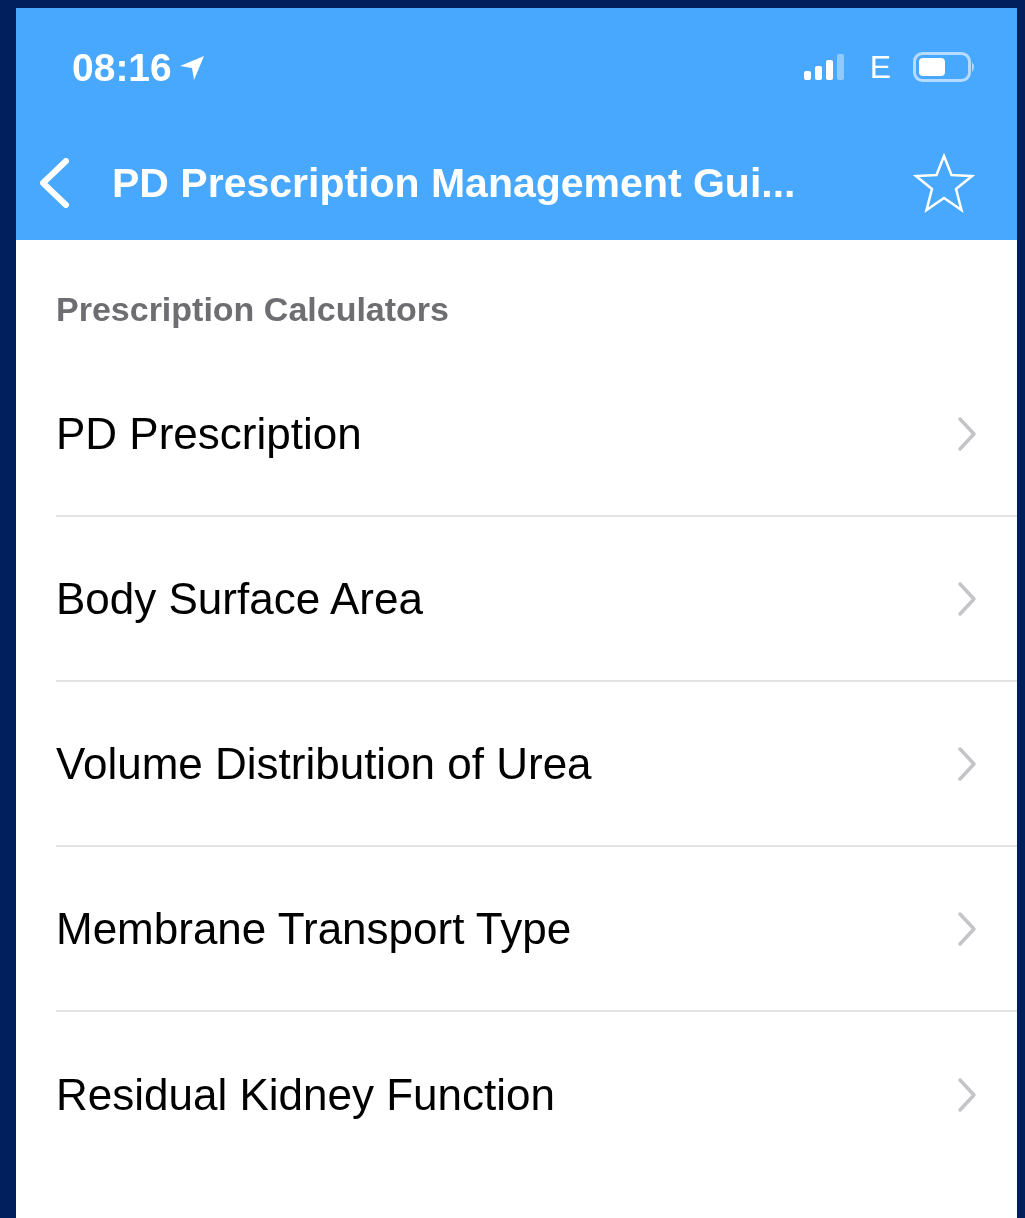 The height and width of the screenshot is (1218, 1025). What do you see at coordinates (536, 434) in the screenshot?
I see `list-item: PD Prescription` at bounding box center [536, 434].